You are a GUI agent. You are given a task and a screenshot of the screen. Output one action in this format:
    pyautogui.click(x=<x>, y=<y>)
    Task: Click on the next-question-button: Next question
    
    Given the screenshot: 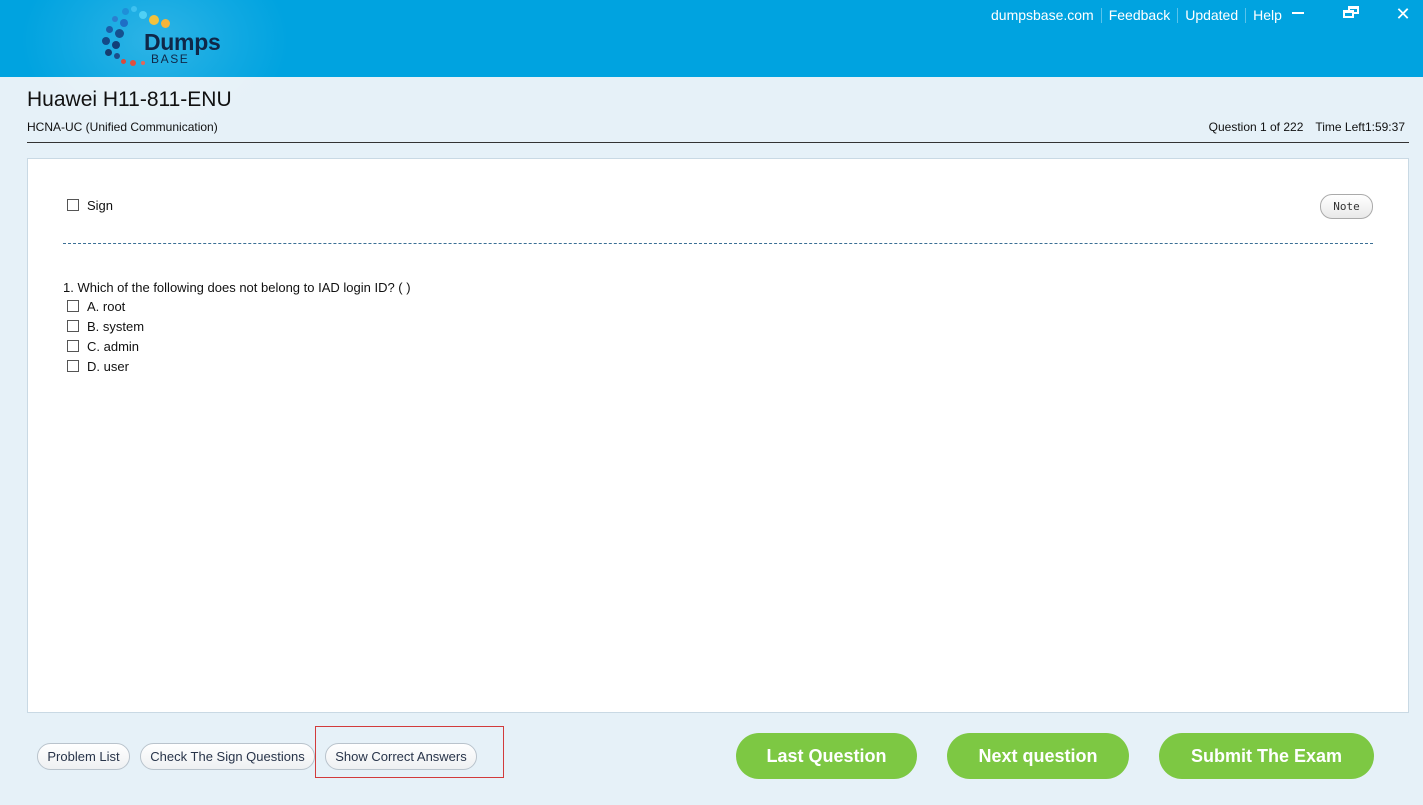 What is the action you would take?
    pyautogui.click(x=1038, y=756)
    